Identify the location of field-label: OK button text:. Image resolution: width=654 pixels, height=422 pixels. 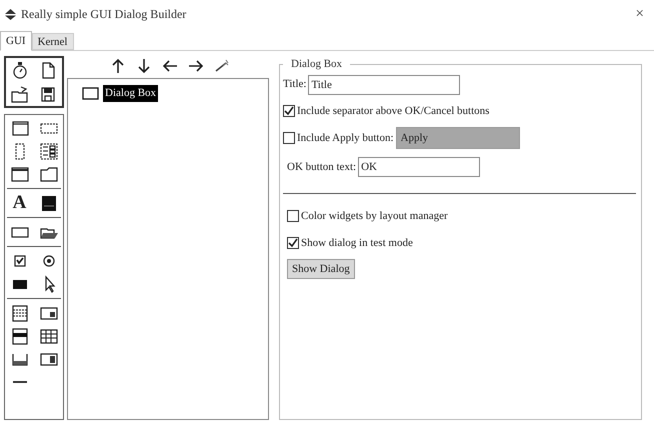
(321, 167).